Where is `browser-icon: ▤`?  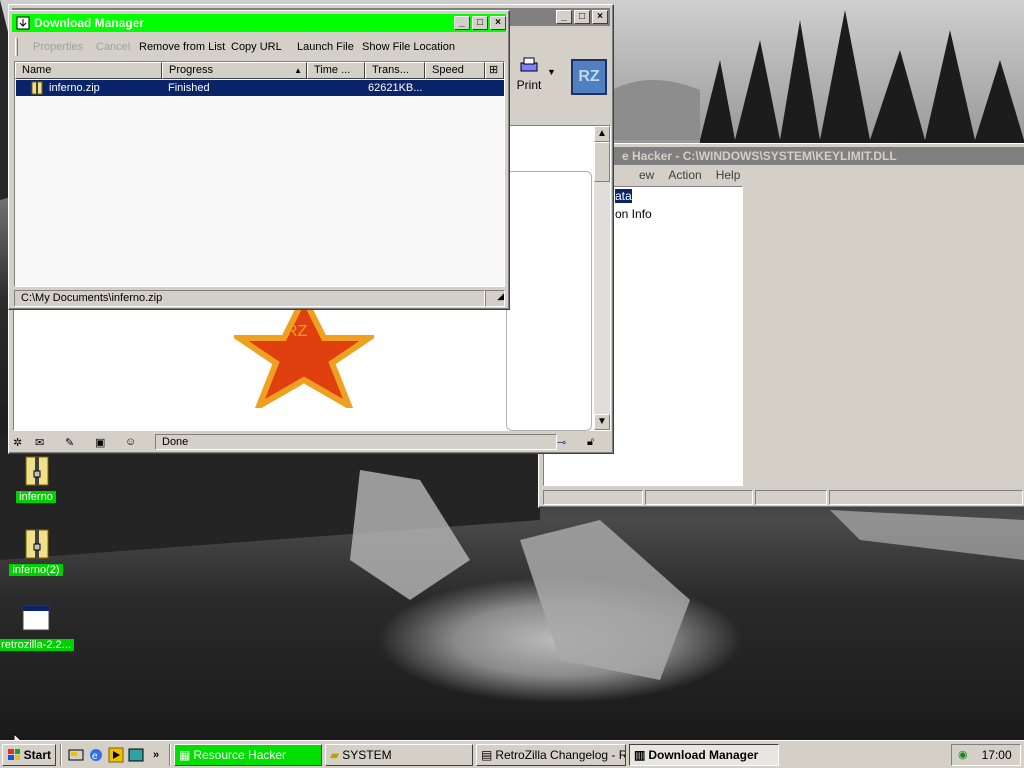
browser-icon: ▤ is located at coordinates (487, 754).